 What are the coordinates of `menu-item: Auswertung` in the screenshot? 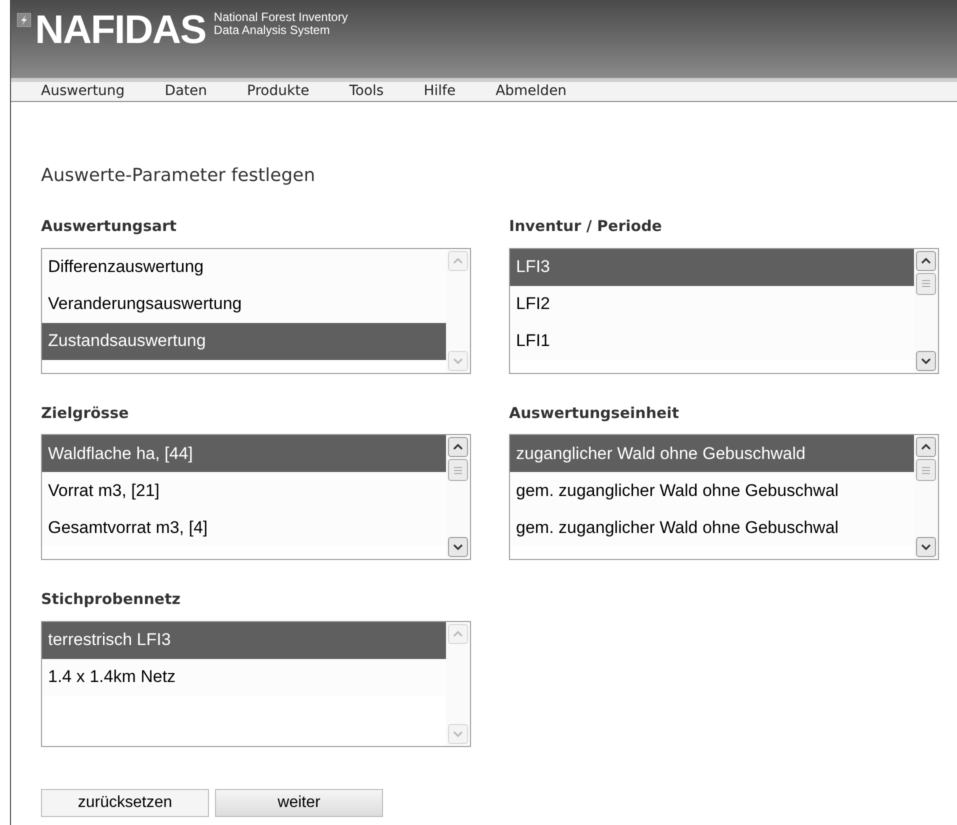 It's located at (83, 91).